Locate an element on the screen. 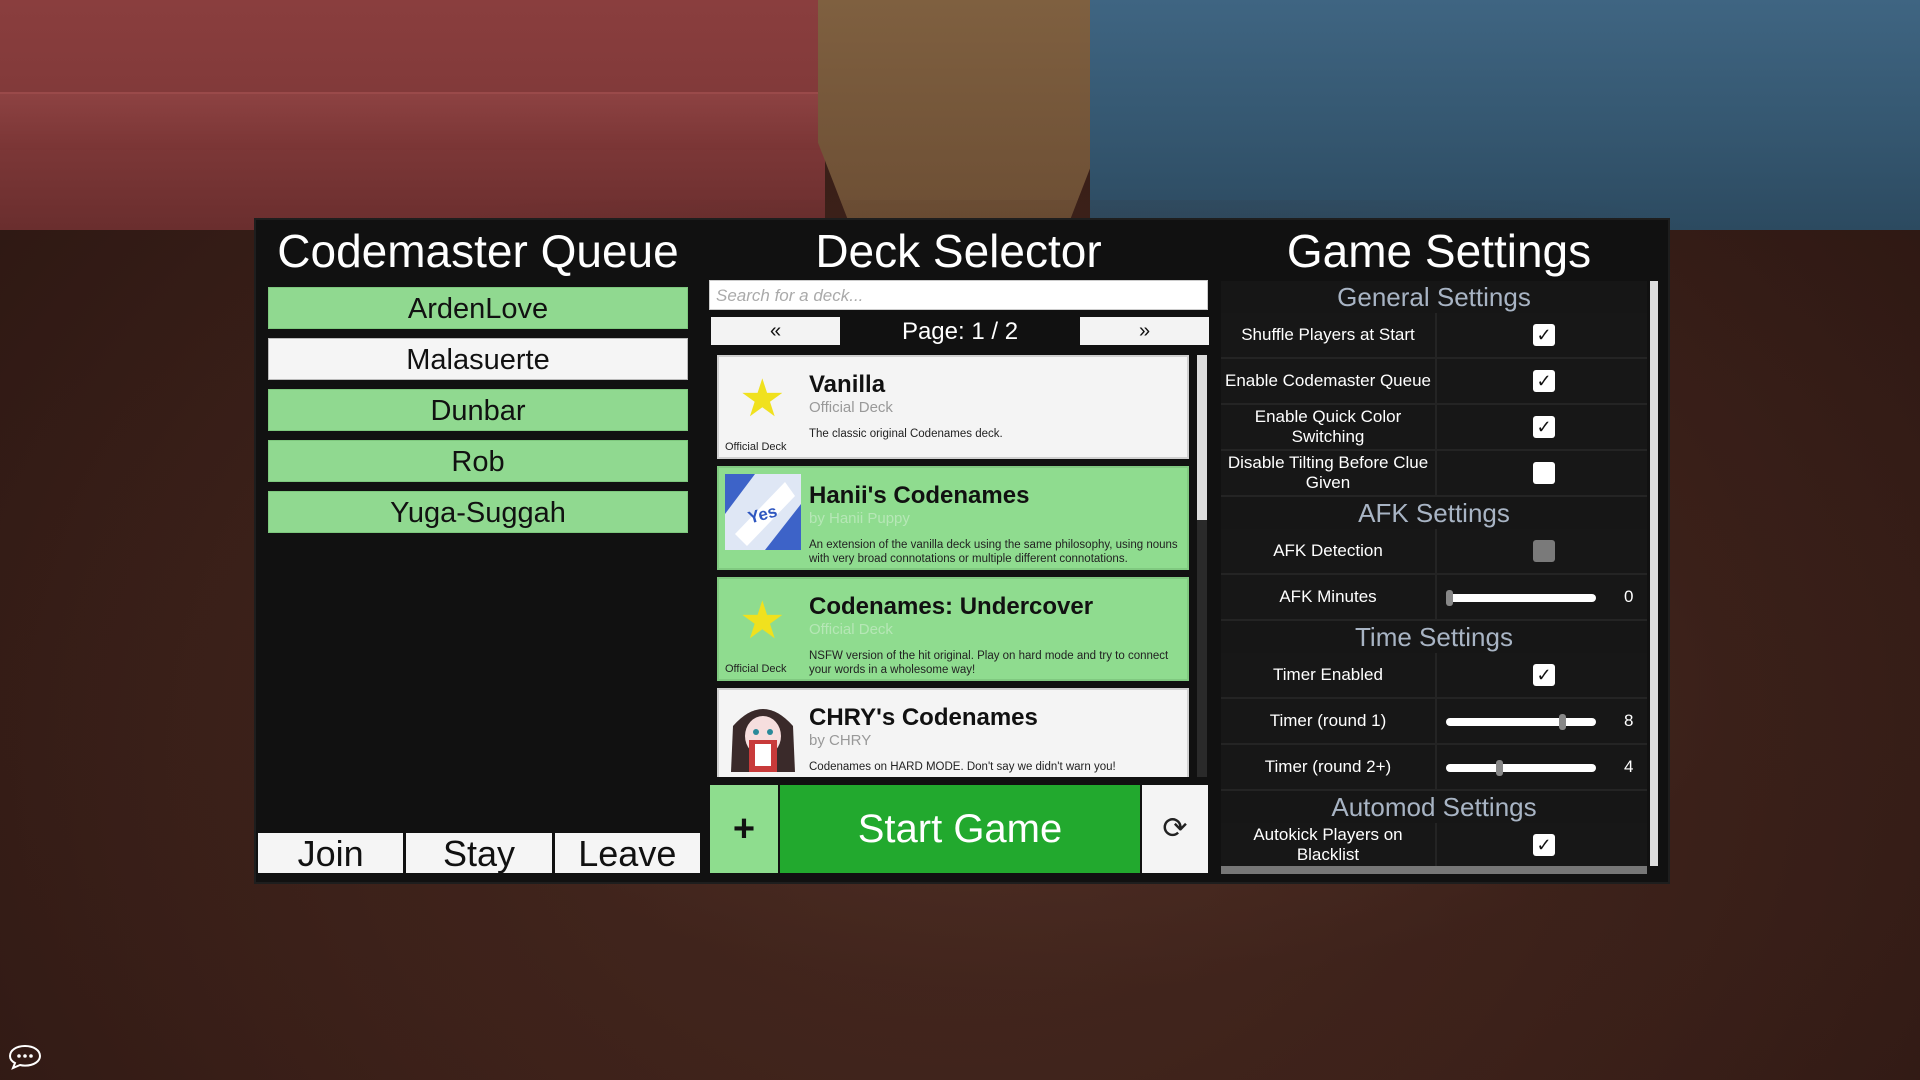  timer-round1-value: 8 is located at coordinates (1629, 720).